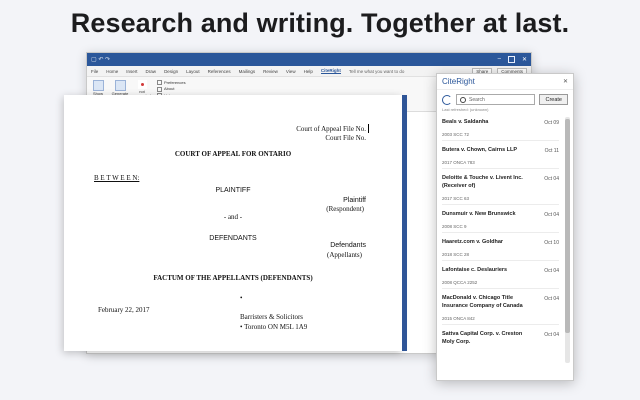 This screenshot has width=640, height=400. I want to click on window-controls: – ✕, so click(512, 59).